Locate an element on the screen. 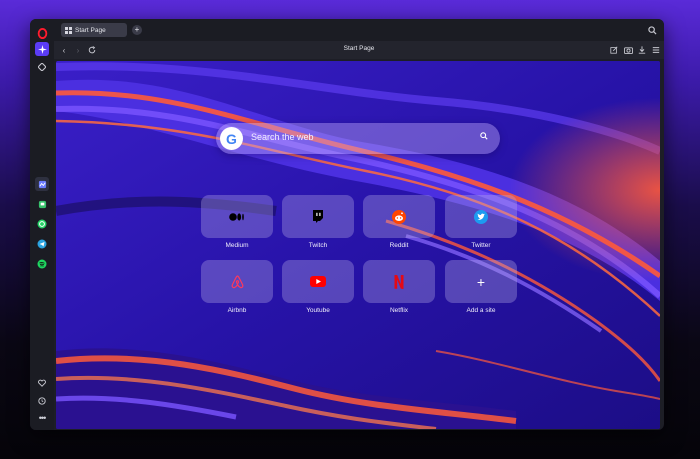 The height and width of the screenshot is (459, 700). speed-dial-label: Netflix is located at coordinates (399, 310).